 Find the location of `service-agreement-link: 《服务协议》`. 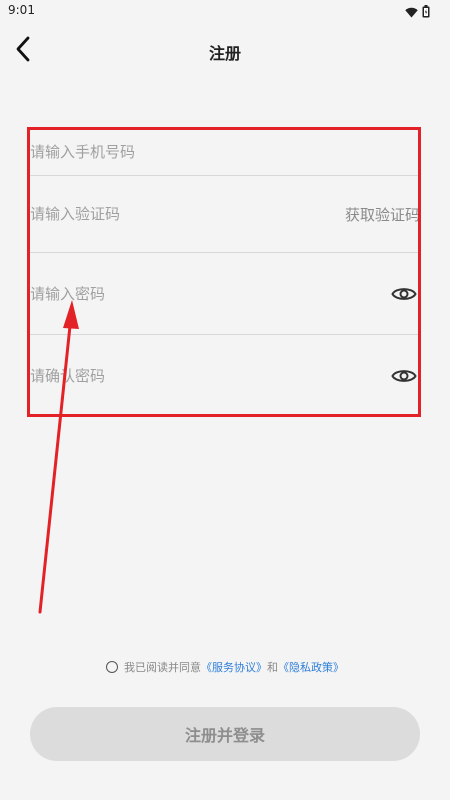

service-agreement-link: 《服务协议》 is located at coordinates (234, 667).